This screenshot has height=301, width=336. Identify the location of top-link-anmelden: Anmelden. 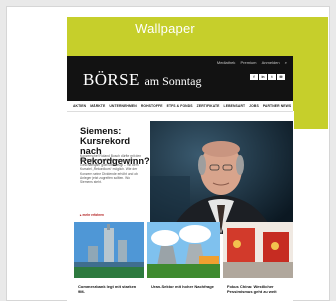
(271, 62).